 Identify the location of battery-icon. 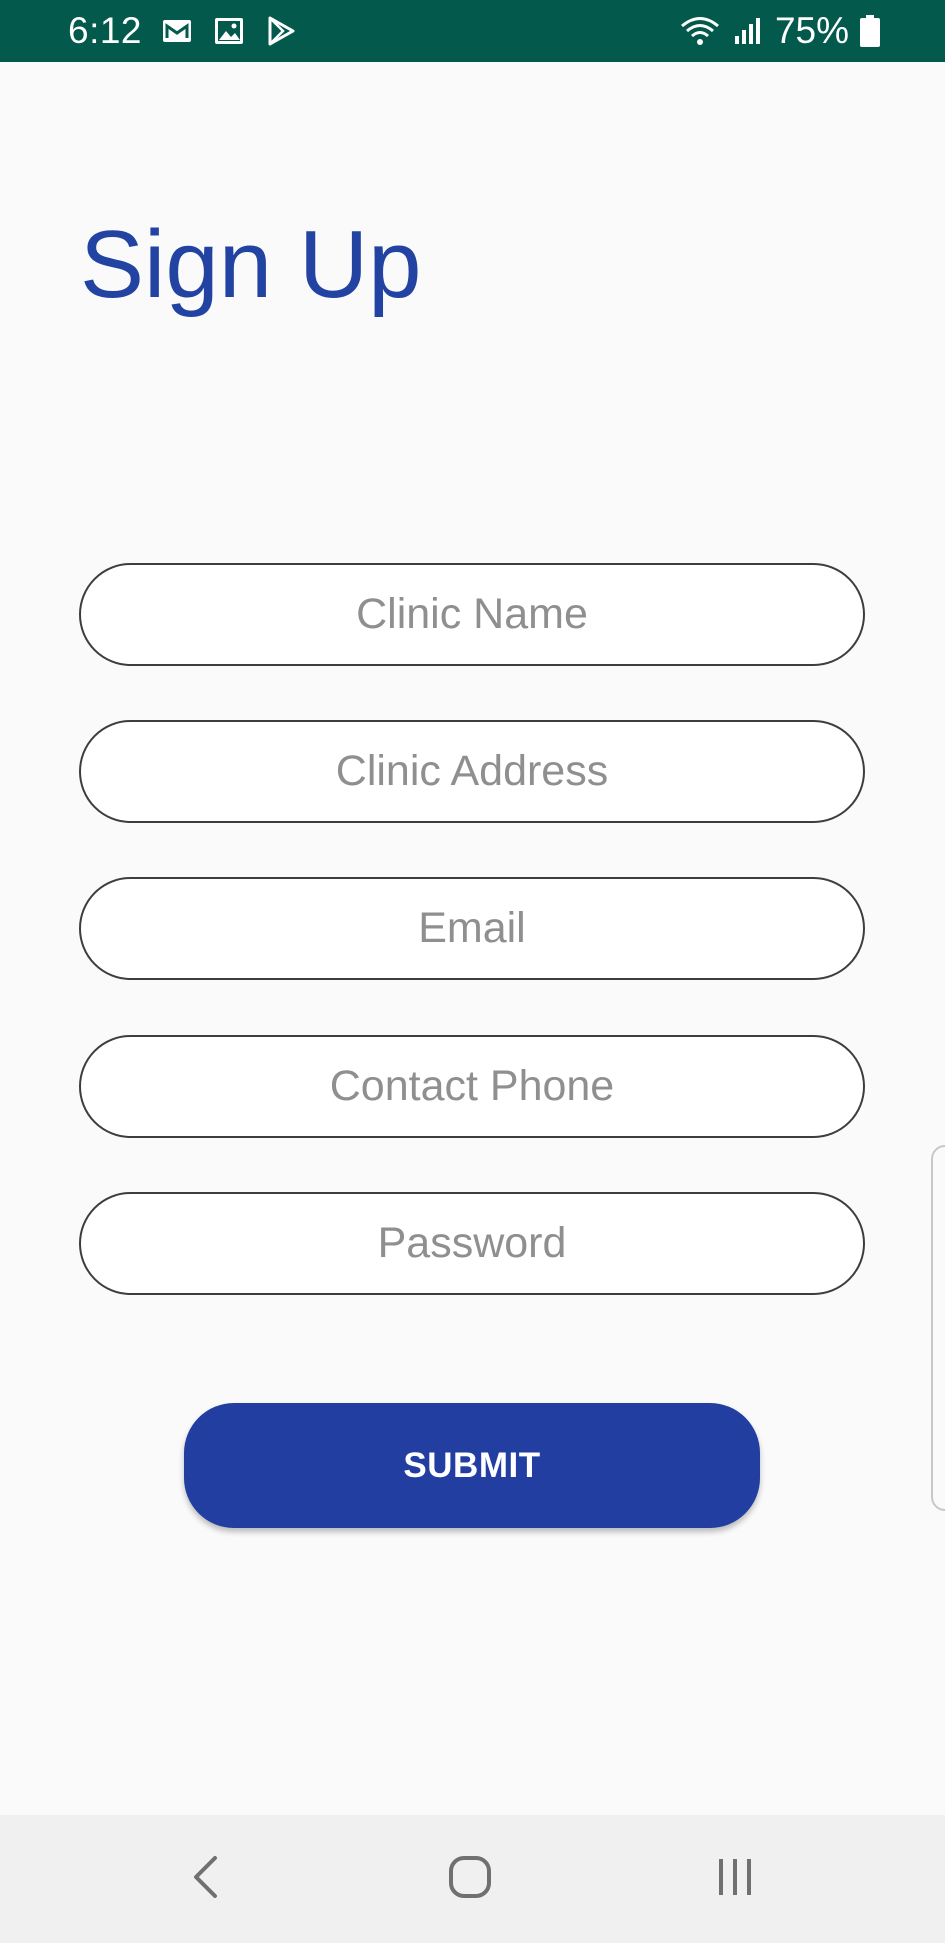
(870, 31).